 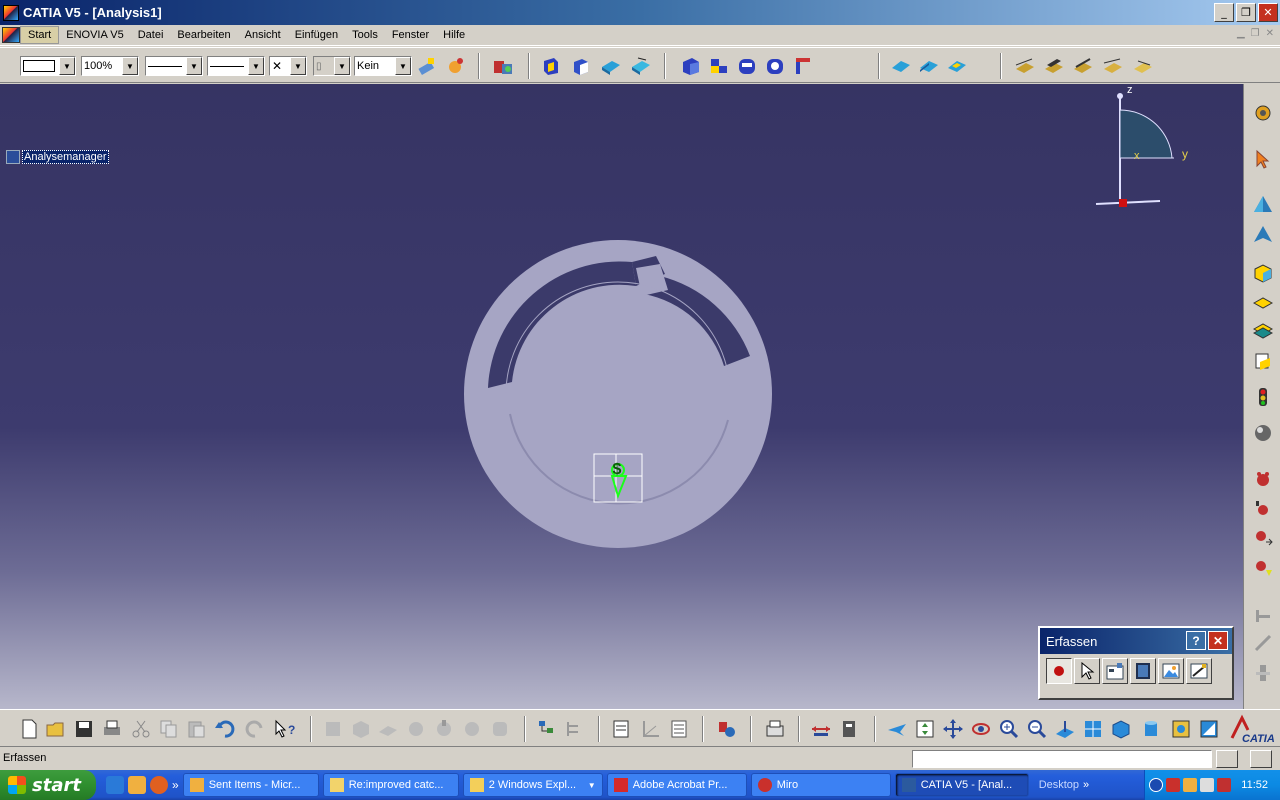 I want to click on plane-3-icon, so click(x=957, y=66).